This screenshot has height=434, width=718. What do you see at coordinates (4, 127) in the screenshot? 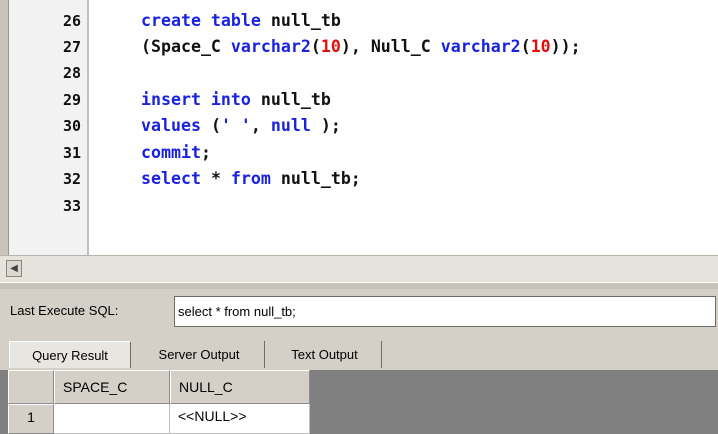
I see `editor-left-border` at bounding box center [4, 127].